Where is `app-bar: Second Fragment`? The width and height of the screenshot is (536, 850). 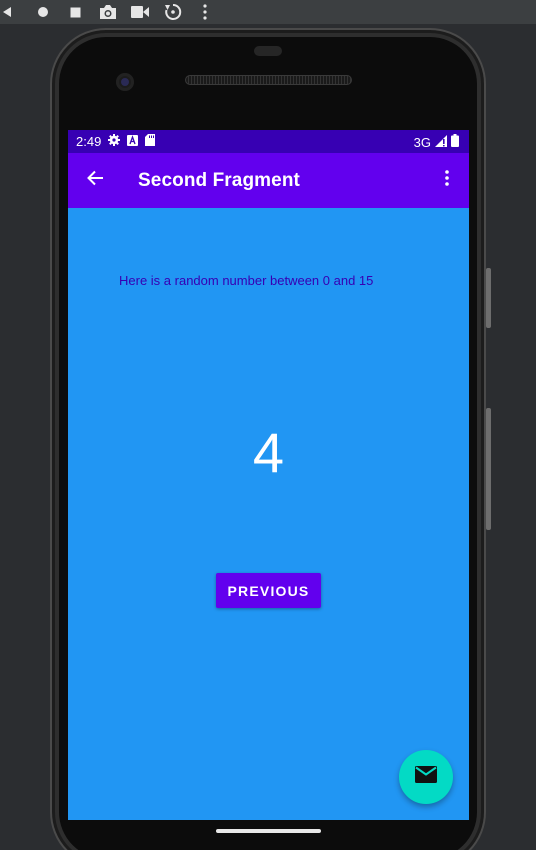
app-bar: Second Fragment is located at coordinates (268, 180).